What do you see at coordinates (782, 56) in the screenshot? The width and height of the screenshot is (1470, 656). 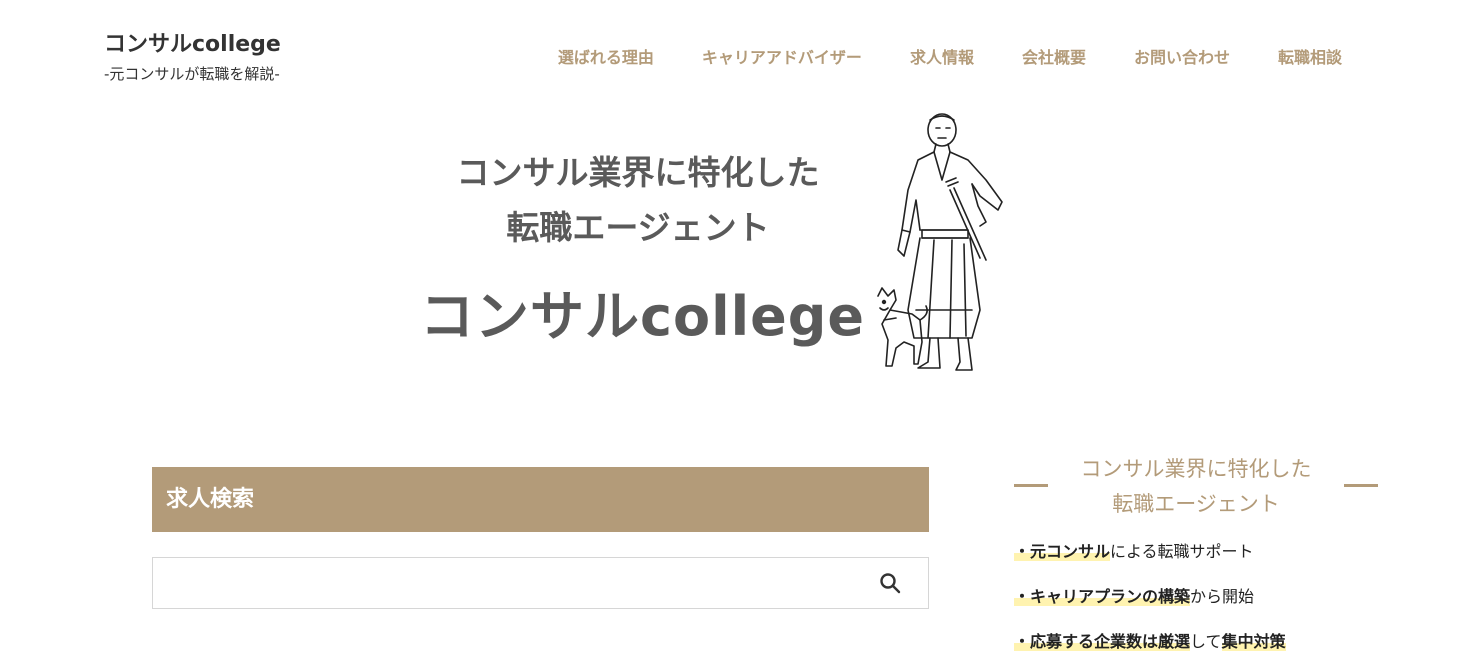 I see `nav-item-career-advisor: キャリアアドバイザー` at bounding box center [782, 56].